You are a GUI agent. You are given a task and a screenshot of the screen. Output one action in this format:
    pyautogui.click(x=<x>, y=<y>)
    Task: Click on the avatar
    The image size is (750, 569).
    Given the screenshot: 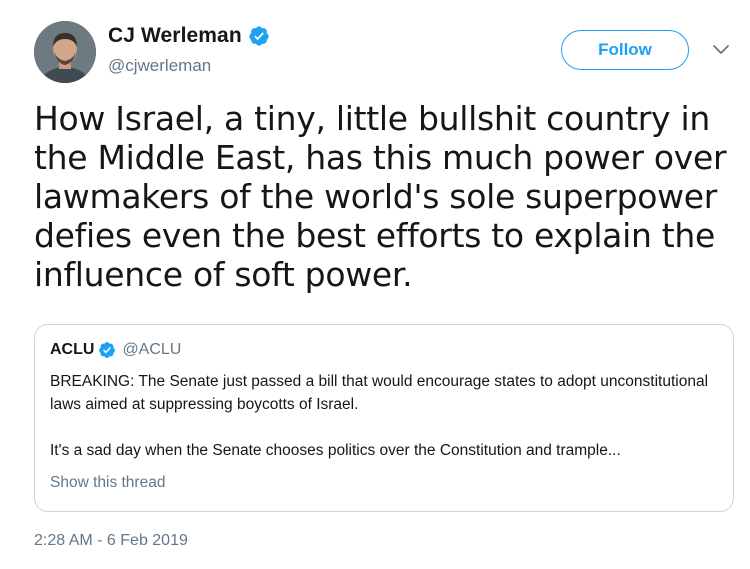 What is the action you would take?
    pyautogui.click(x=65, y=52)
    